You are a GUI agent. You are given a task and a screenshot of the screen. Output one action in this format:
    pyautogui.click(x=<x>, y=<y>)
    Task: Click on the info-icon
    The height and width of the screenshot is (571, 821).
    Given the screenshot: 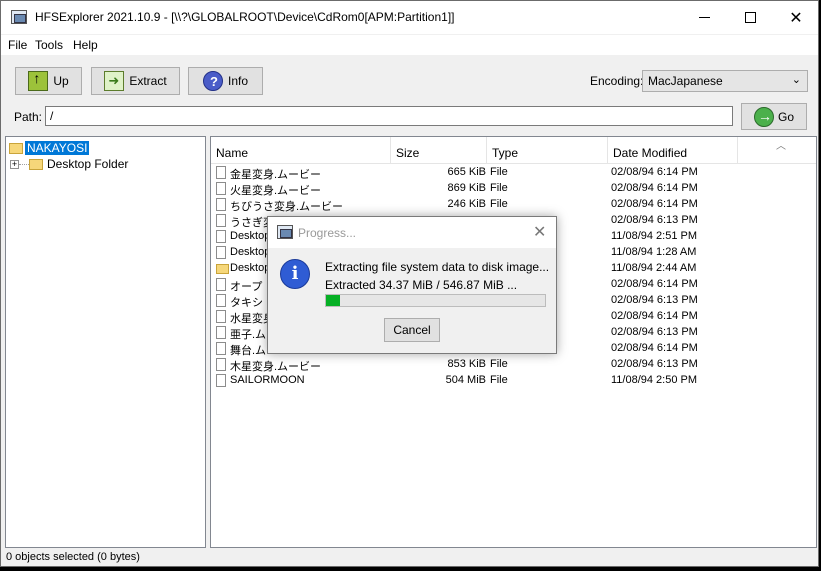 What is the action you would take?
    pyautogui.click(x=212, y=81)
    